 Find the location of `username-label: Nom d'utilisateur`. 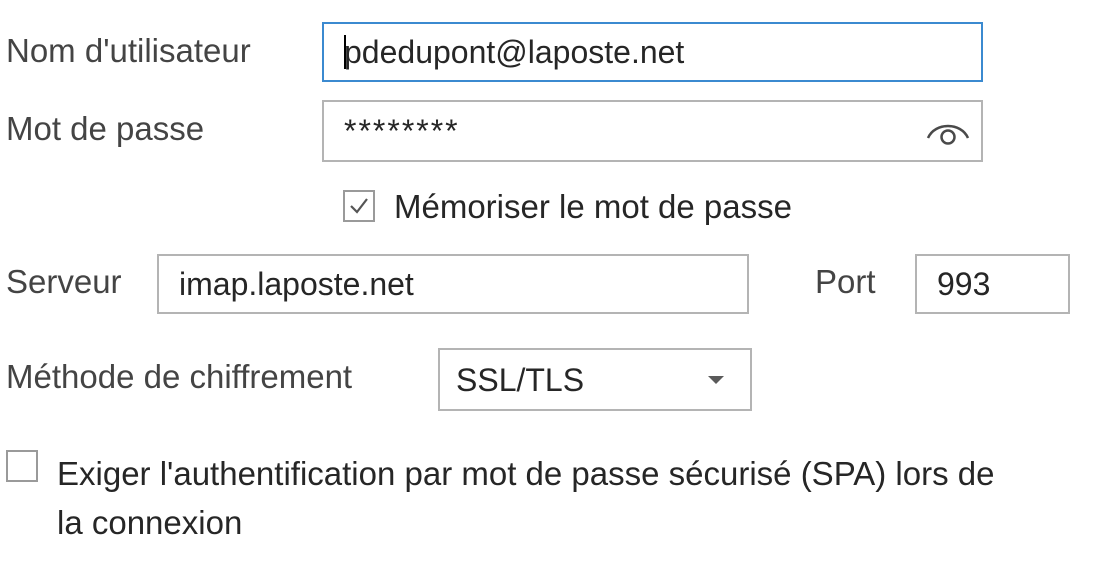

username-label: Nom d'utilisateur is located at coordinates (128, 50).